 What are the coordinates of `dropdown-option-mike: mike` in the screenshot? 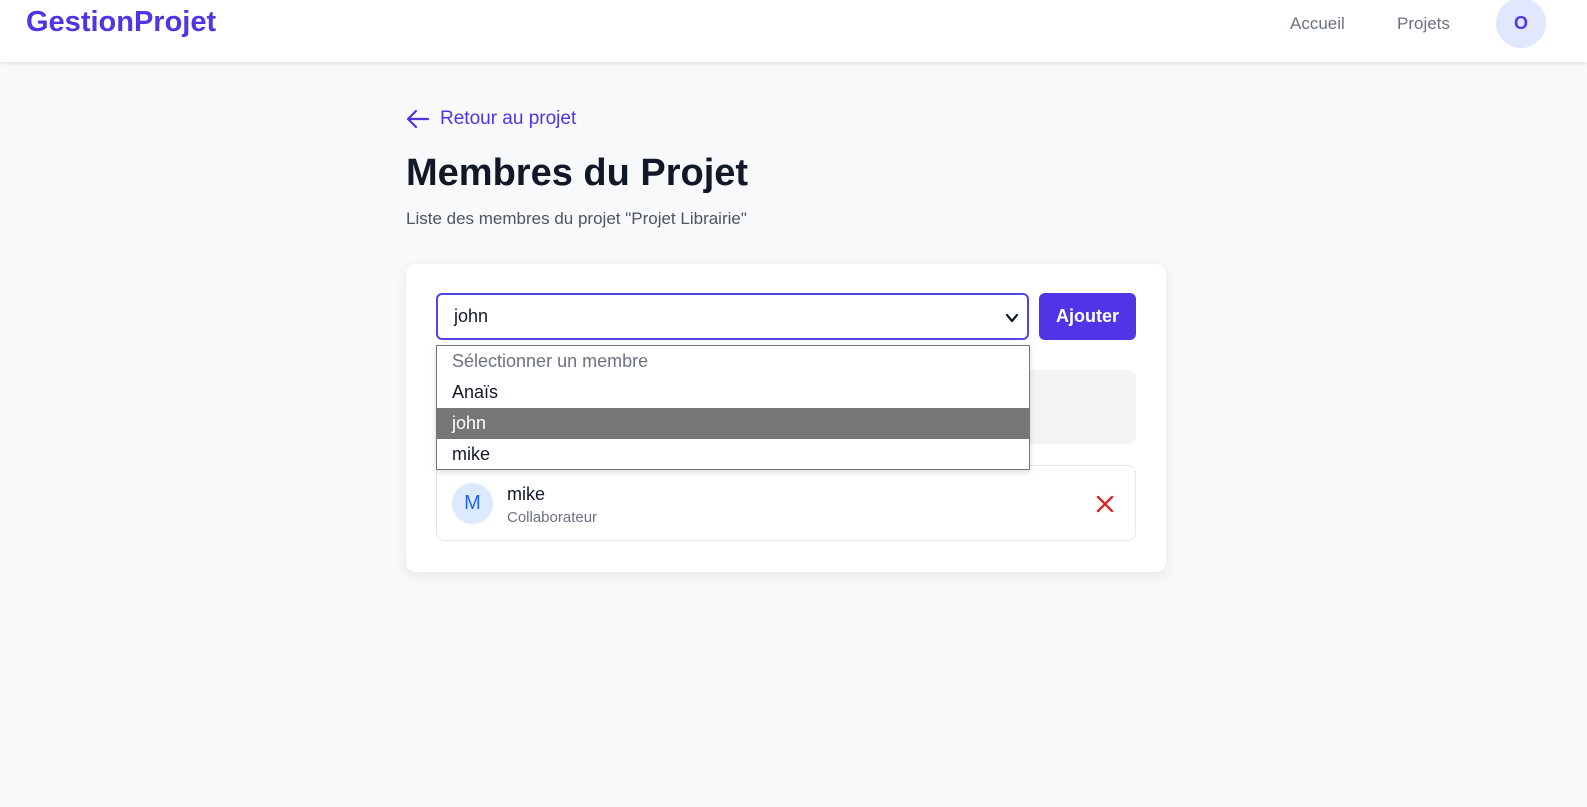 It's located at (733, 454).